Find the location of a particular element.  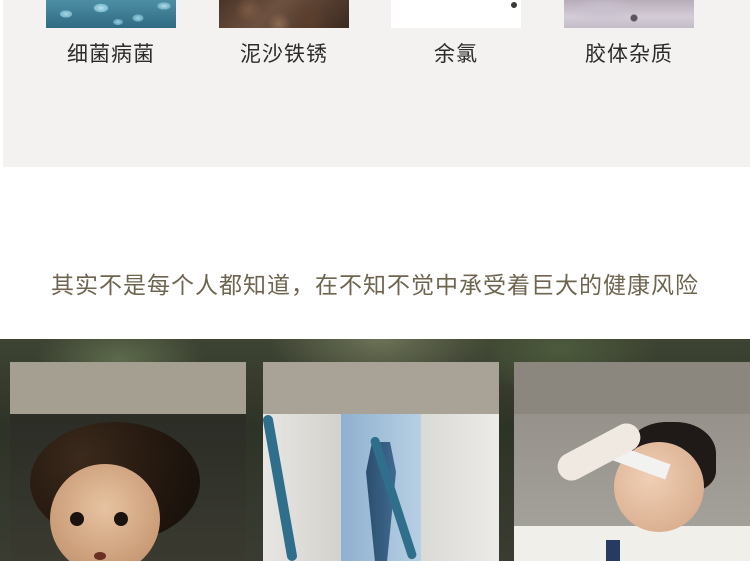

contaminant-item-chlorine: 余氯 is located at coordinates (456, 35).